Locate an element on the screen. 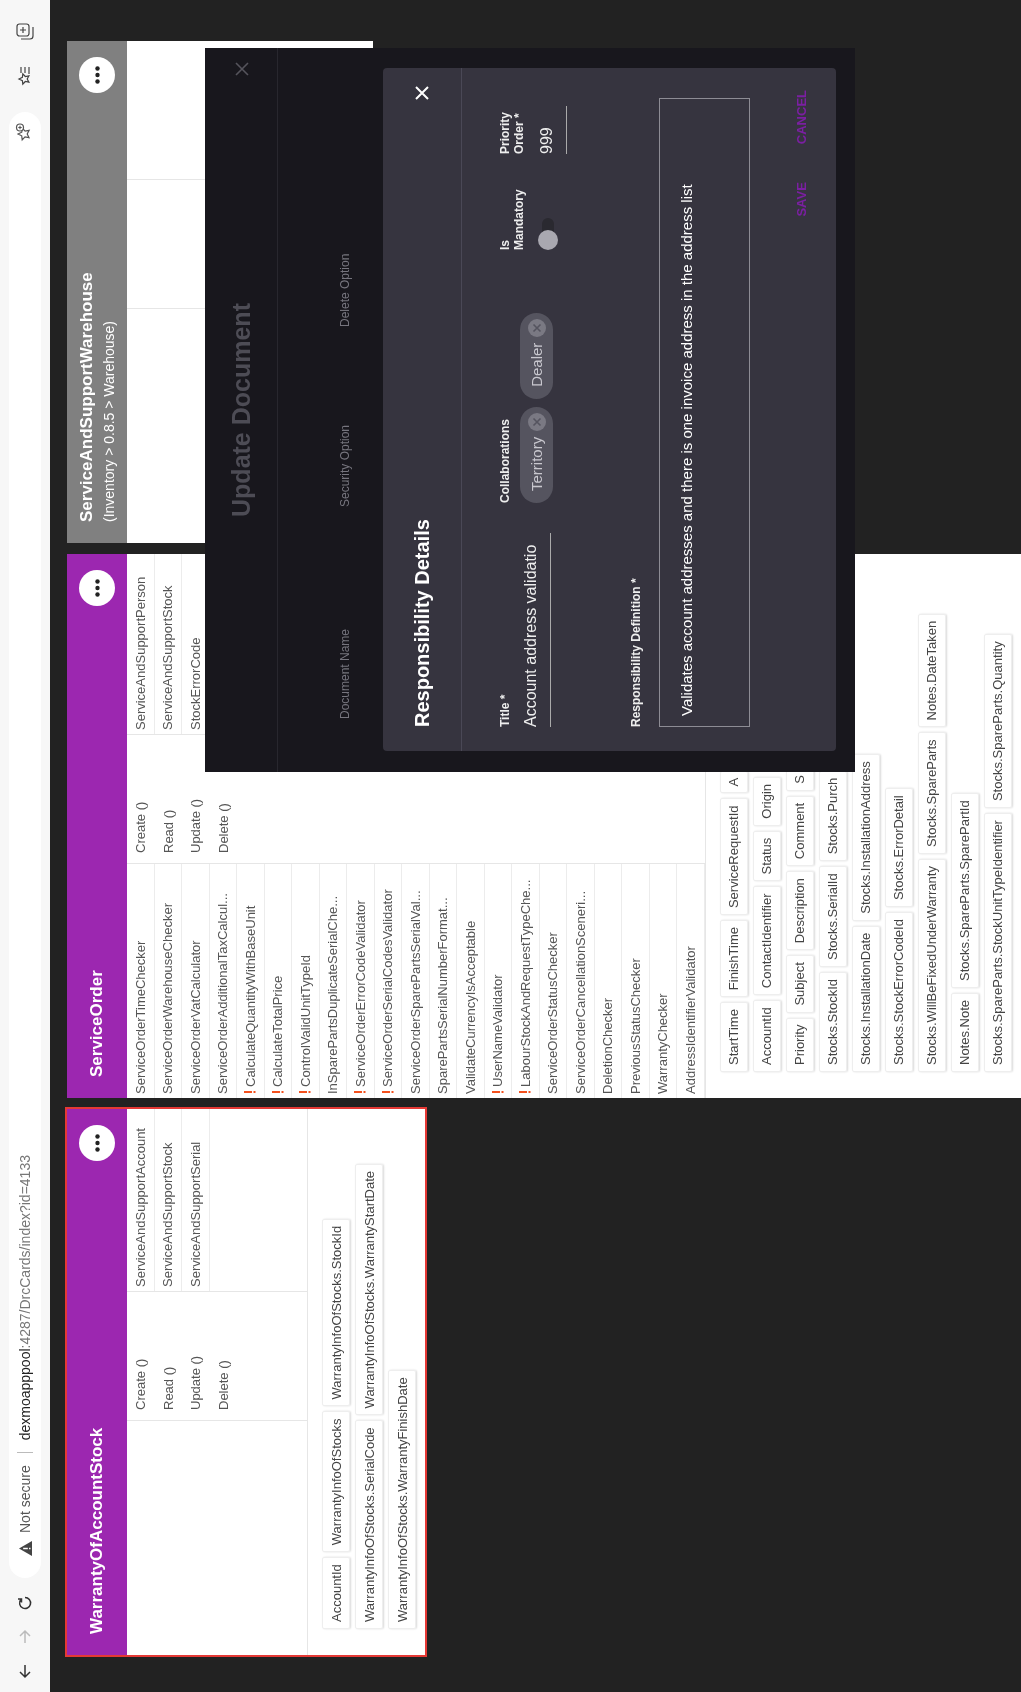 This screenshot has width=1021, height=1692. field-chip: WarrantyInfoOfStocks.StockId is located at coordinates (336, 1312).